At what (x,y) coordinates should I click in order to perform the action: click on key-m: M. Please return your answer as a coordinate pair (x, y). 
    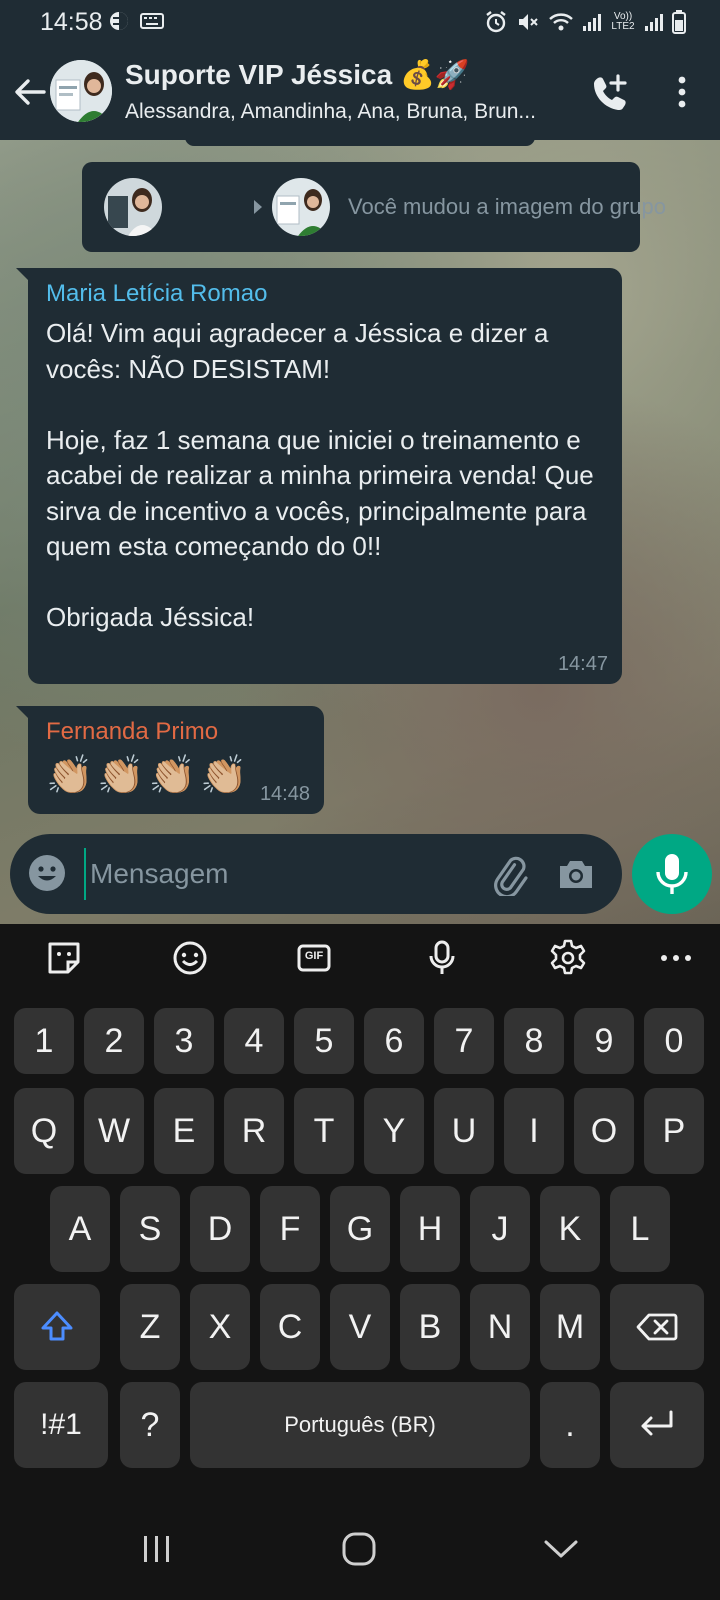
    Looking at the image, I should click on (570, 1327).